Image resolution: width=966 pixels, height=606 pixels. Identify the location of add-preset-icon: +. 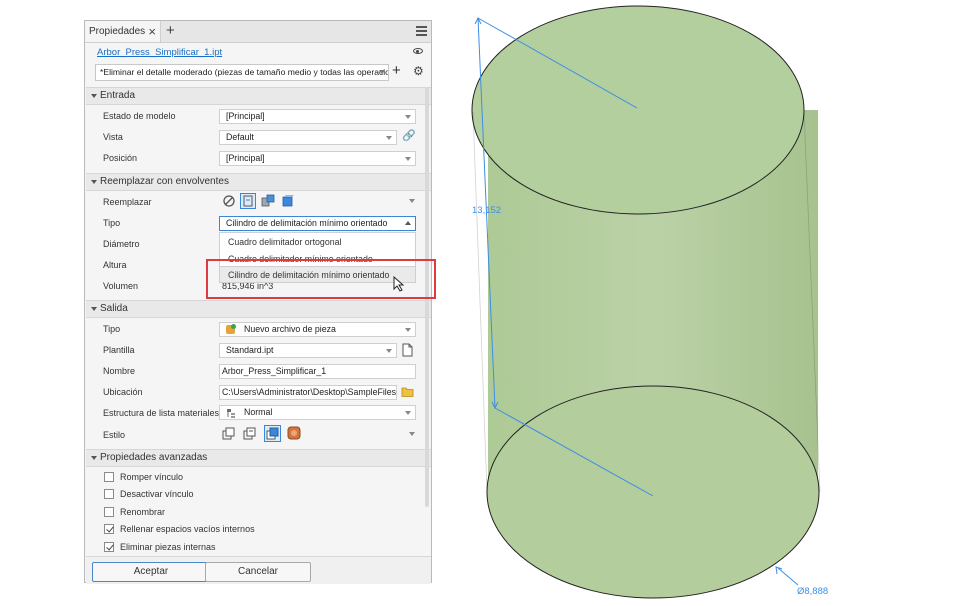
(396, 70).